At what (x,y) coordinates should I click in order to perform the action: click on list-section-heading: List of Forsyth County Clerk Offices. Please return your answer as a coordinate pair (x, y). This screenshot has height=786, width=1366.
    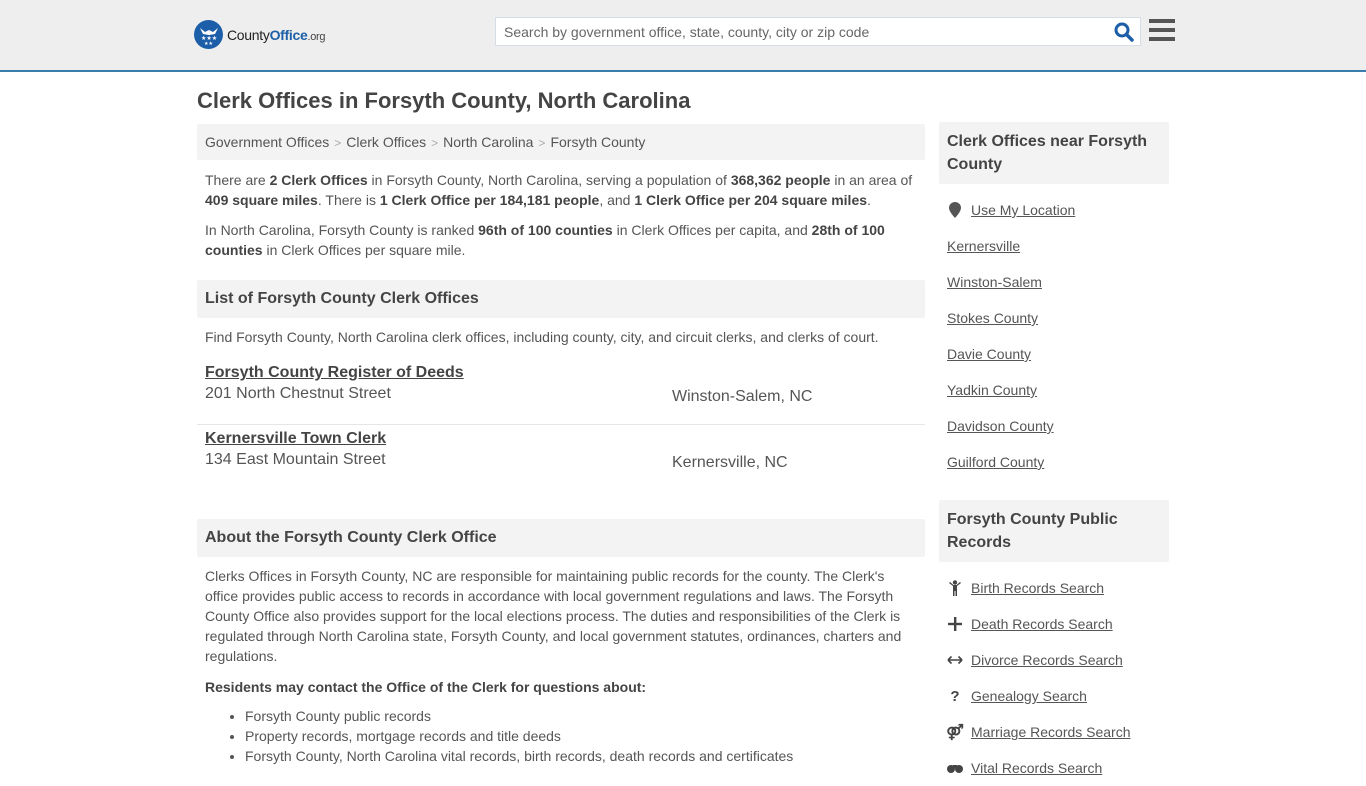
    Looking at the image, I should click on (561, 299).